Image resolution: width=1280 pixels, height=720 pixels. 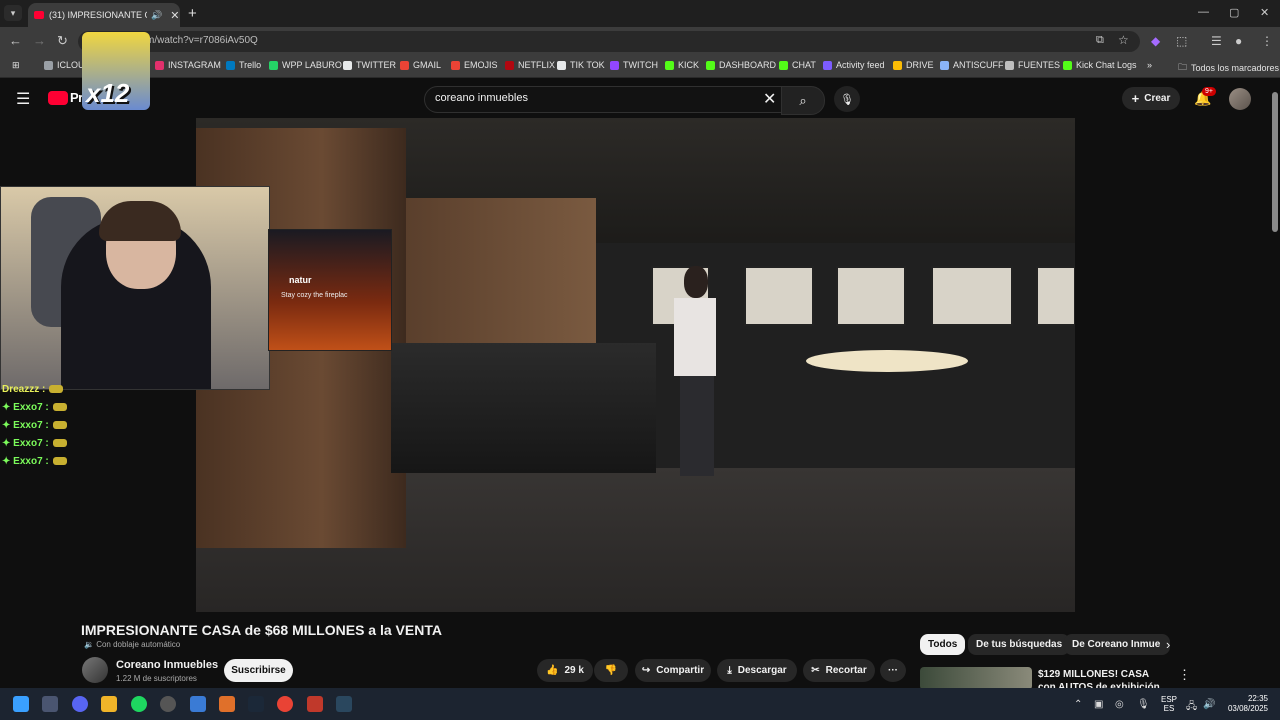 I want to click on extensions-puzzle-icon: ⬚, so click(x=1181, y=41).